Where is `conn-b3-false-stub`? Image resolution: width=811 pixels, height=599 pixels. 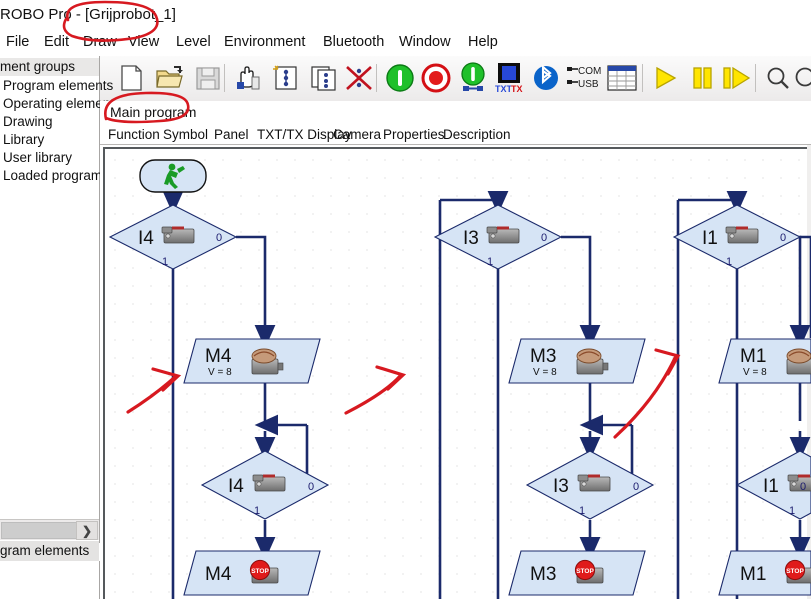
conn-b3-false-stub is located at coordinates (805, 286).